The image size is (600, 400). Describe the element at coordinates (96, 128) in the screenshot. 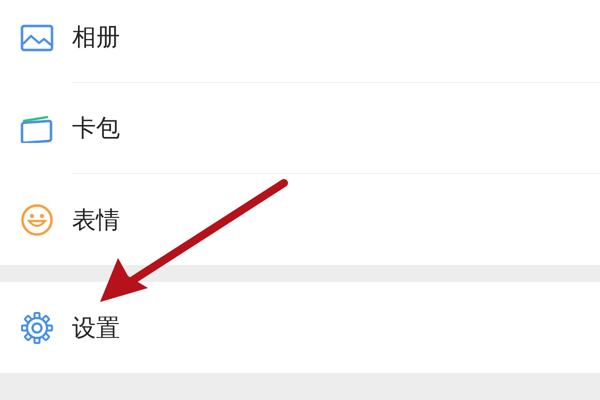

I see `menu-label: 卡包` at that location.